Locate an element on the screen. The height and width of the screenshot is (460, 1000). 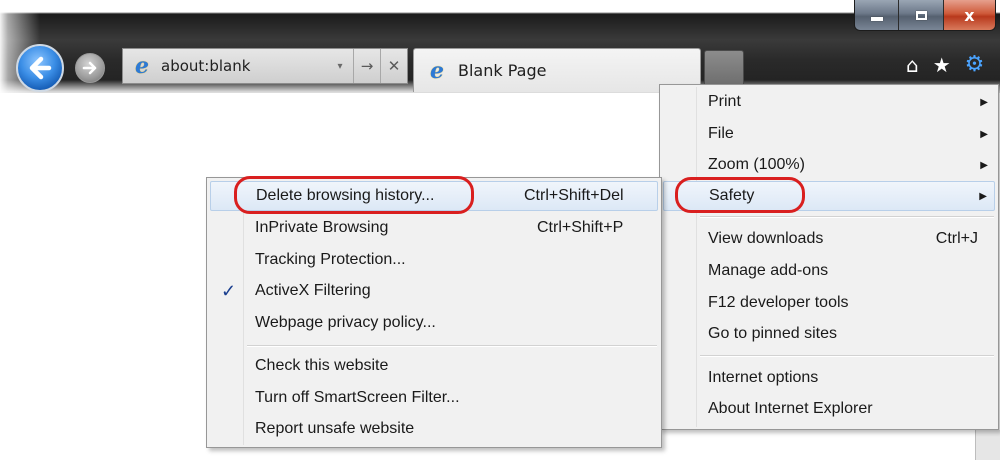
tools-gear-icon: ⚙ is located at coordinates (975, 65).